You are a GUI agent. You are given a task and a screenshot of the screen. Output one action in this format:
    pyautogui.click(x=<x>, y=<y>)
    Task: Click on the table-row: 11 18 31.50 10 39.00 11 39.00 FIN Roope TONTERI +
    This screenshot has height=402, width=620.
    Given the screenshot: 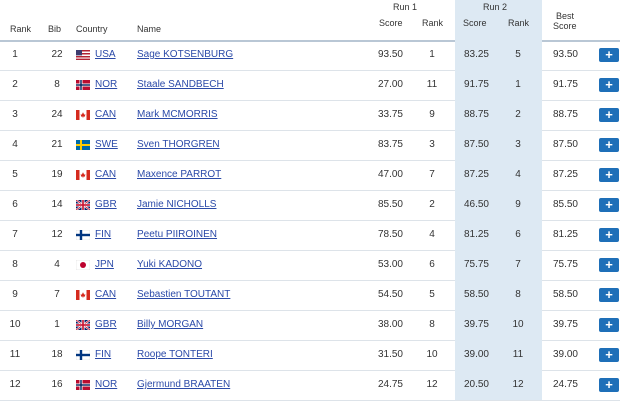 What is the action you would take?
    pyautogui.click(x=310, y=355)
    